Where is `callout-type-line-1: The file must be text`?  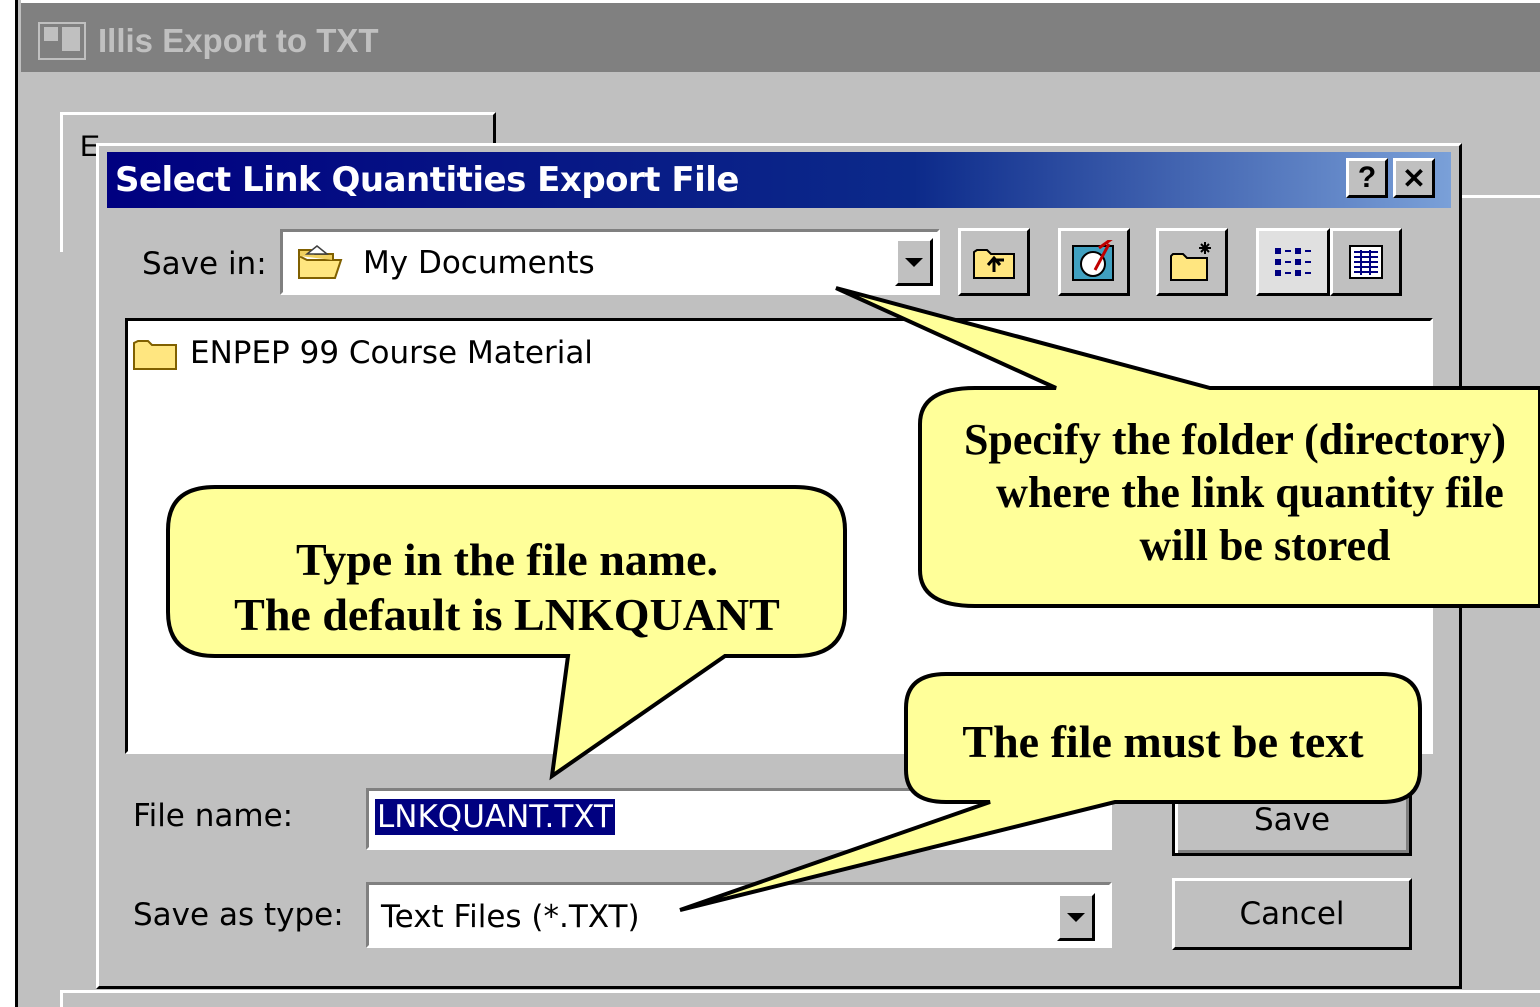 callout-type-line-1: The file must be text is located at coordinates (1163, 741).